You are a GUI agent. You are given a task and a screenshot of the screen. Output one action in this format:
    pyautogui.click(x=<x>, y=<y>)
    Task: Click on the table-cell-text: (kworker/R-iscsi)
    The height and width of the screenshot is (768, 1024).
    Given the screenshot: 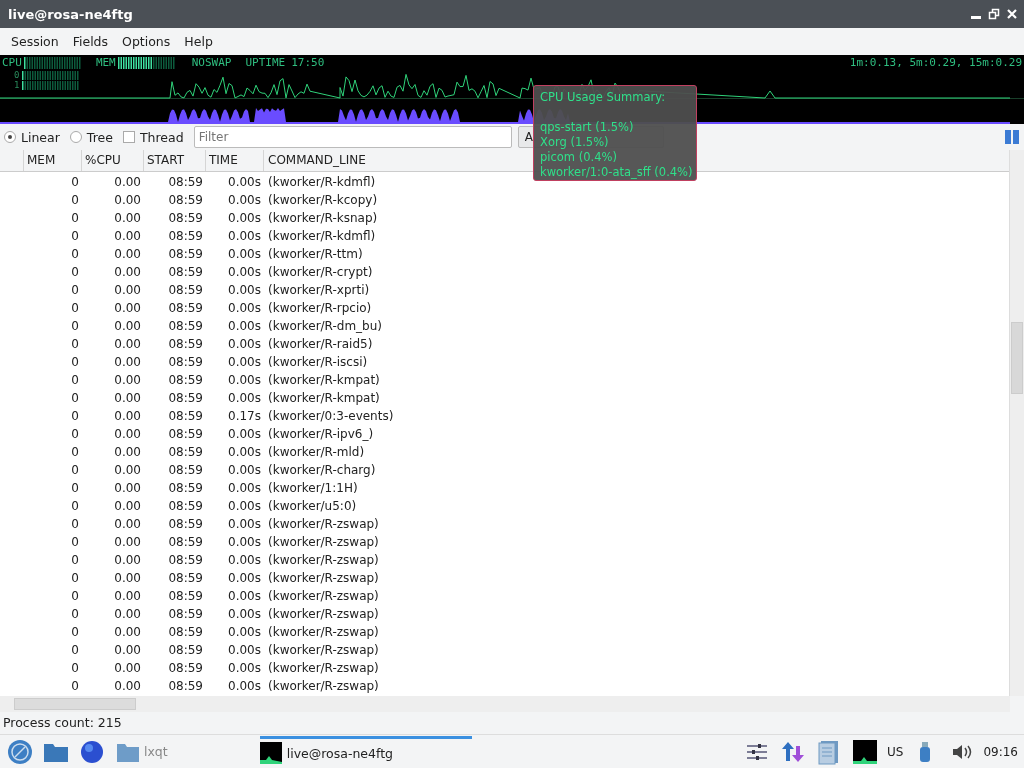 What is the action you would take?
    pyautogui.click(x=318, y=362)
    